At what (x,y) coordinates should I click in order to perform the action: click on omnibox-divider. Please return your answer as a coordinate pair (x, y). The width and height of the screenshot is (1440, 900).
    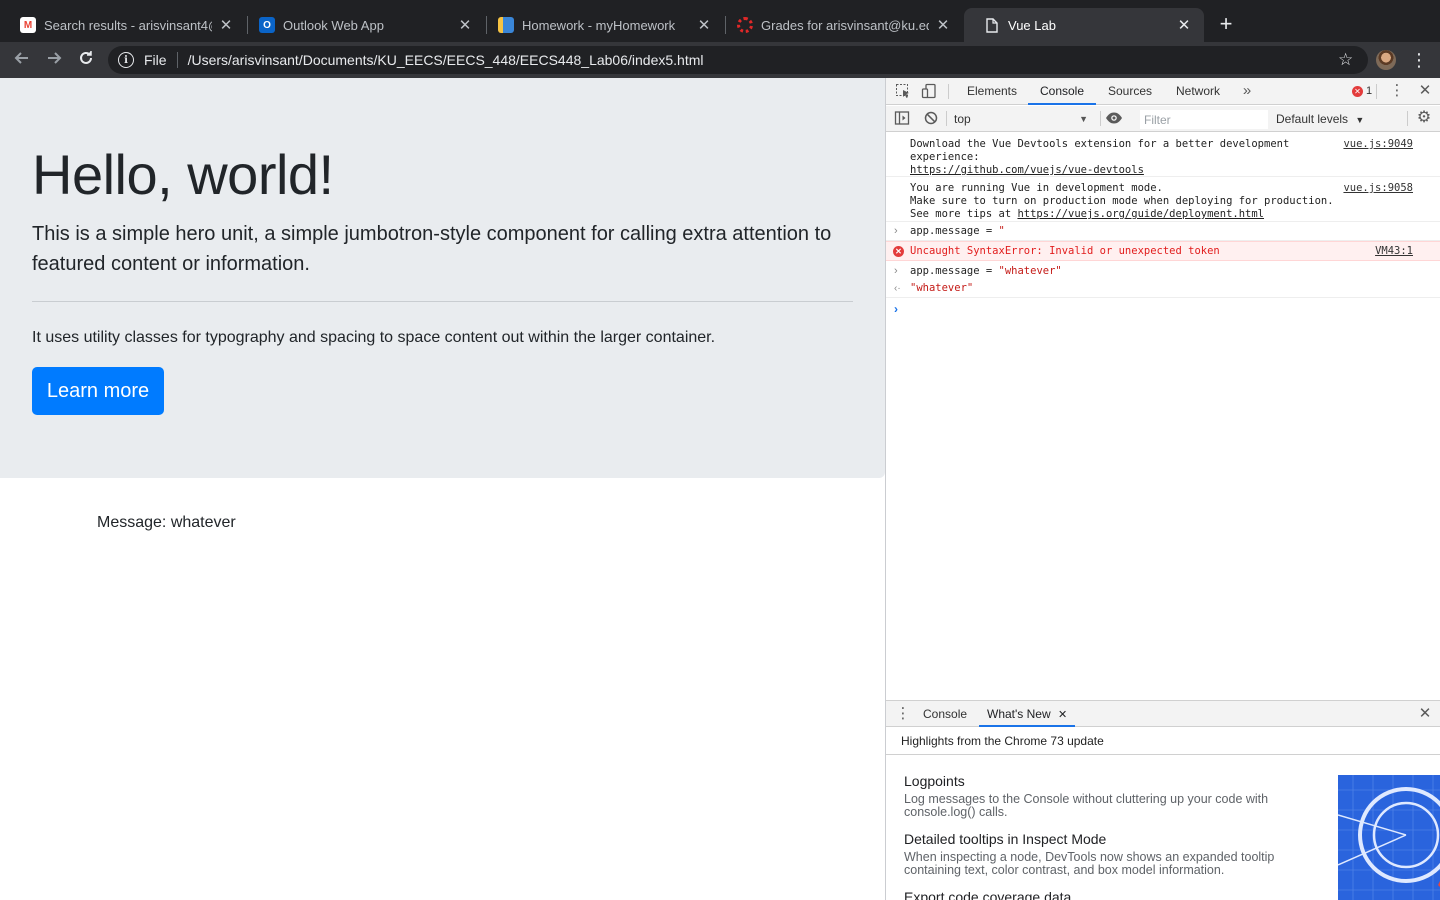
    Looking at the image, I should click on (177, 60).